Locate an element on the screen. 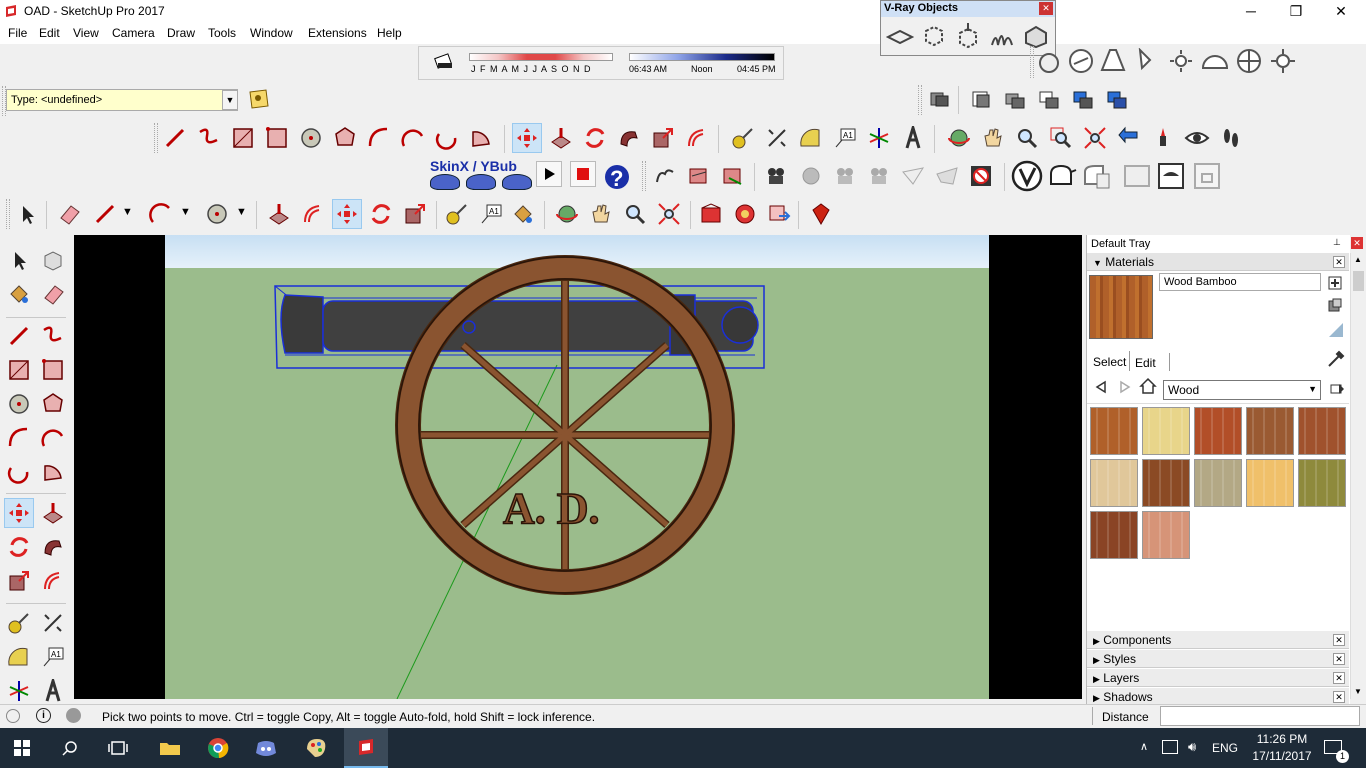  paper-plane-icon is located at coordinates (913, 176).